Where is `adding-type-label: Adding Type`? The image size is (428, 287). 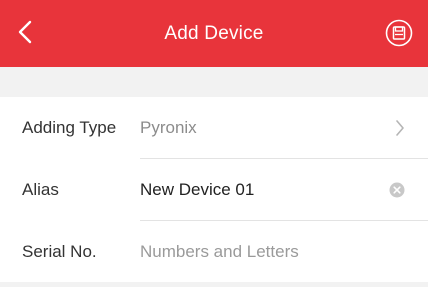
adding-type-label: Adding Type is located at coordinates (69, 127).